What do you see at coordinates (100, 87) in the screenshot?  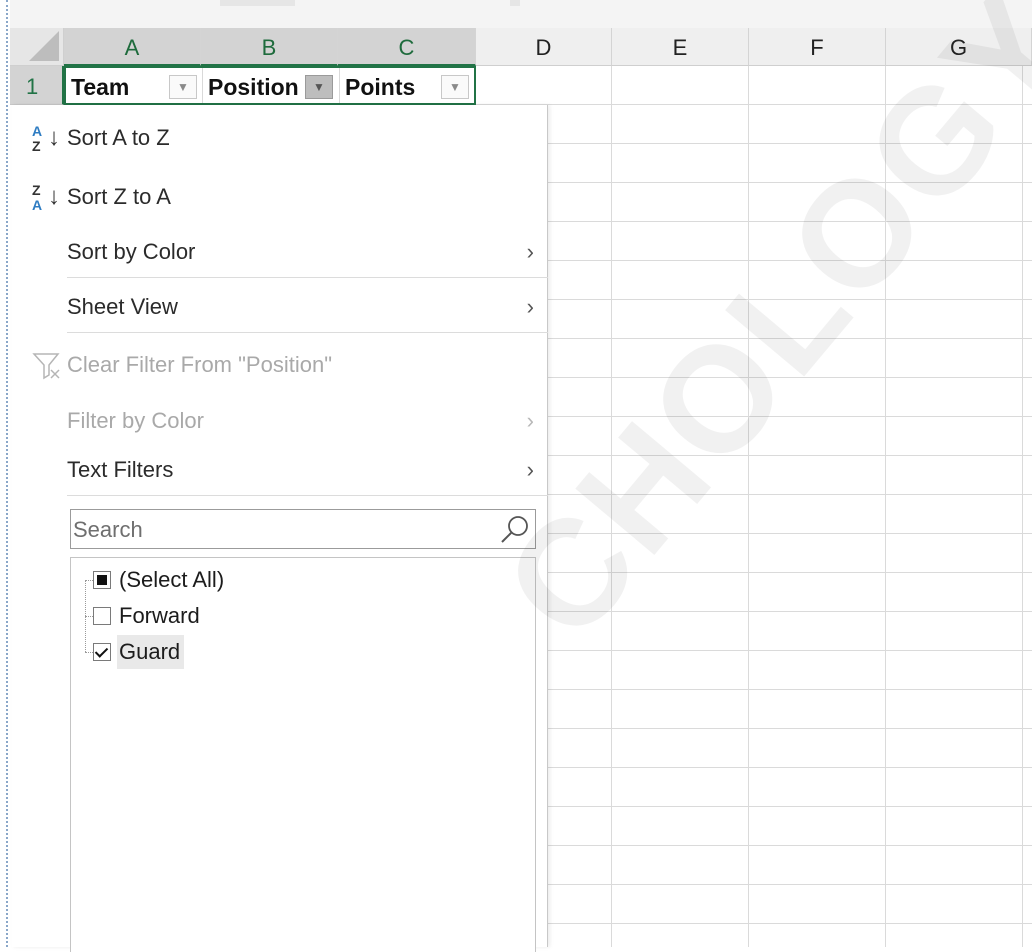 I see `header-cell-label: Team` at bounding box center [100, 87].